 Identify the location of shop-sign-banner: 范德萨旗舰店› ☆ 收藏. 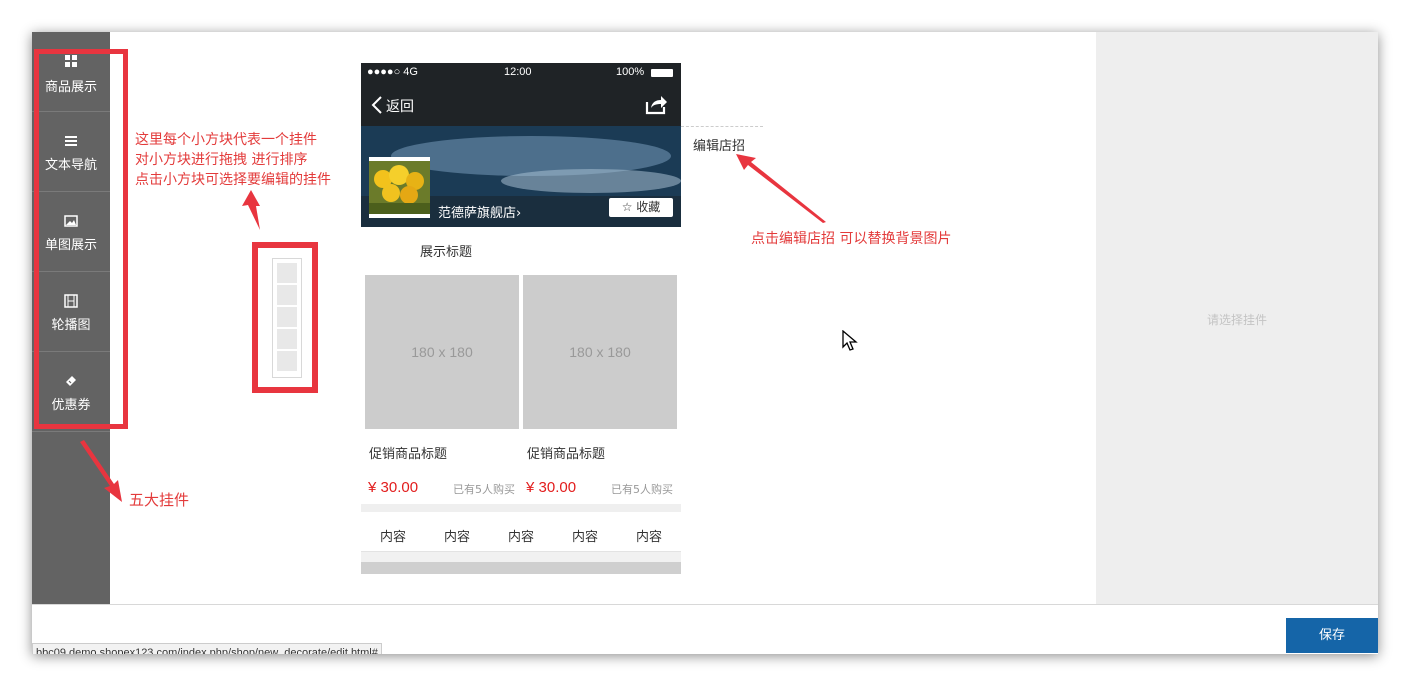
(521, 176).